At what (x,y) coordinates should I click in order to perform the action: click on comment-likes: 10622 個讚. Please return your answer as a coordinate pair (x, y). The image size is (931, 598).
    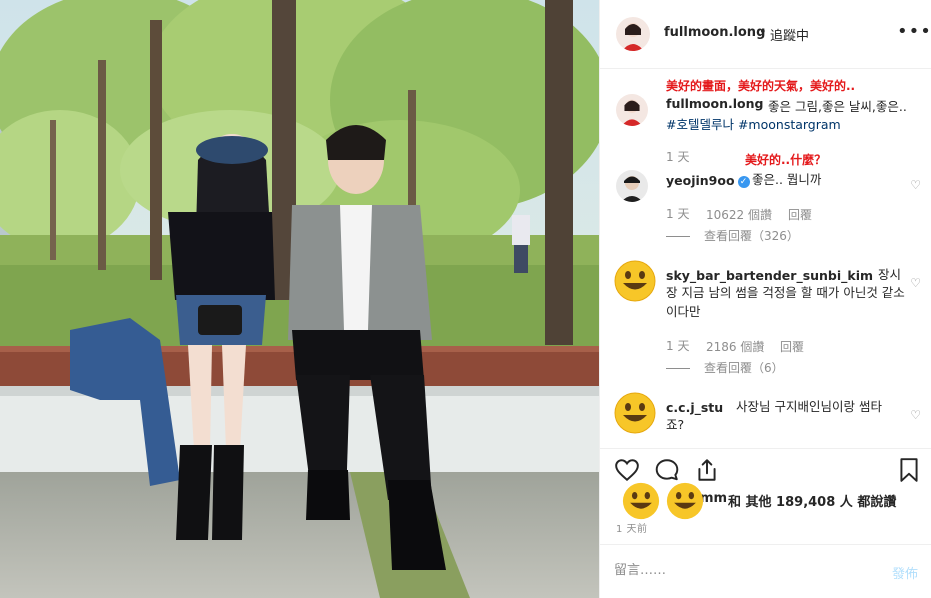
    Looking at the image, I should click on (739, 214).